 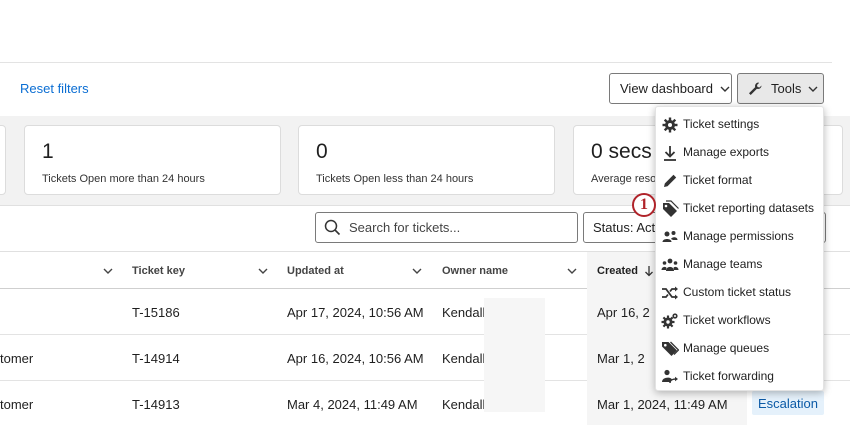 I want to click on menu-item-ticket-forwarding: Ticket forwarding, so click(x=740, y=376).